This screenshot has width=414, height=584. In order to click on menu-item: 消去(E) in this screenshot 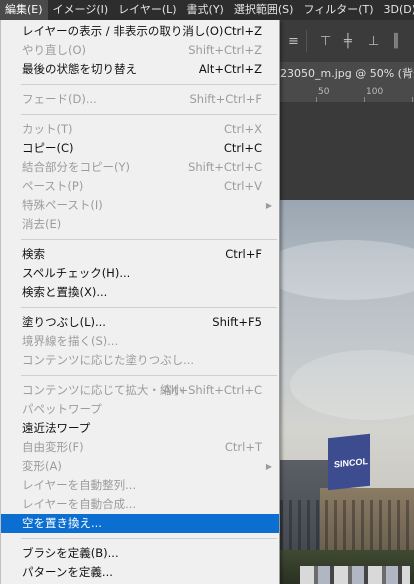, I will do `click(140, 224)`.